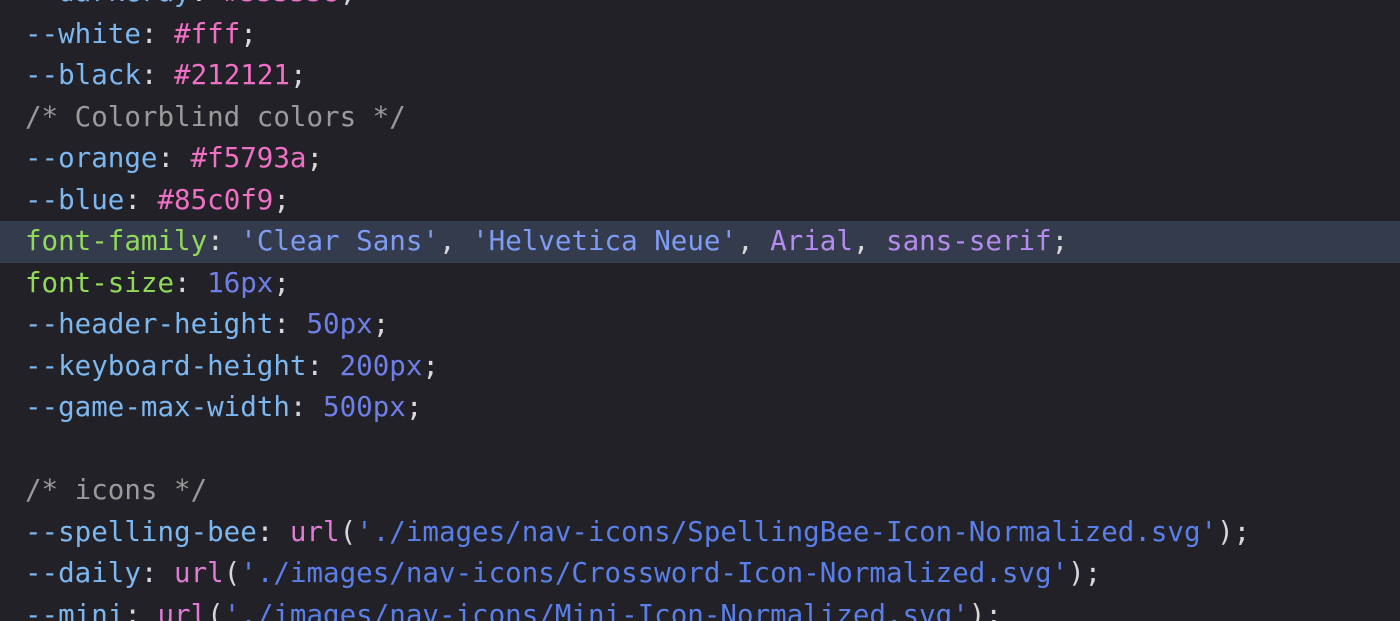  What do you see at coordinates (700, 325) in the screenshot?
I see `code-line-header-height: --header-height: 50px;` at bounding box center [700, 325].